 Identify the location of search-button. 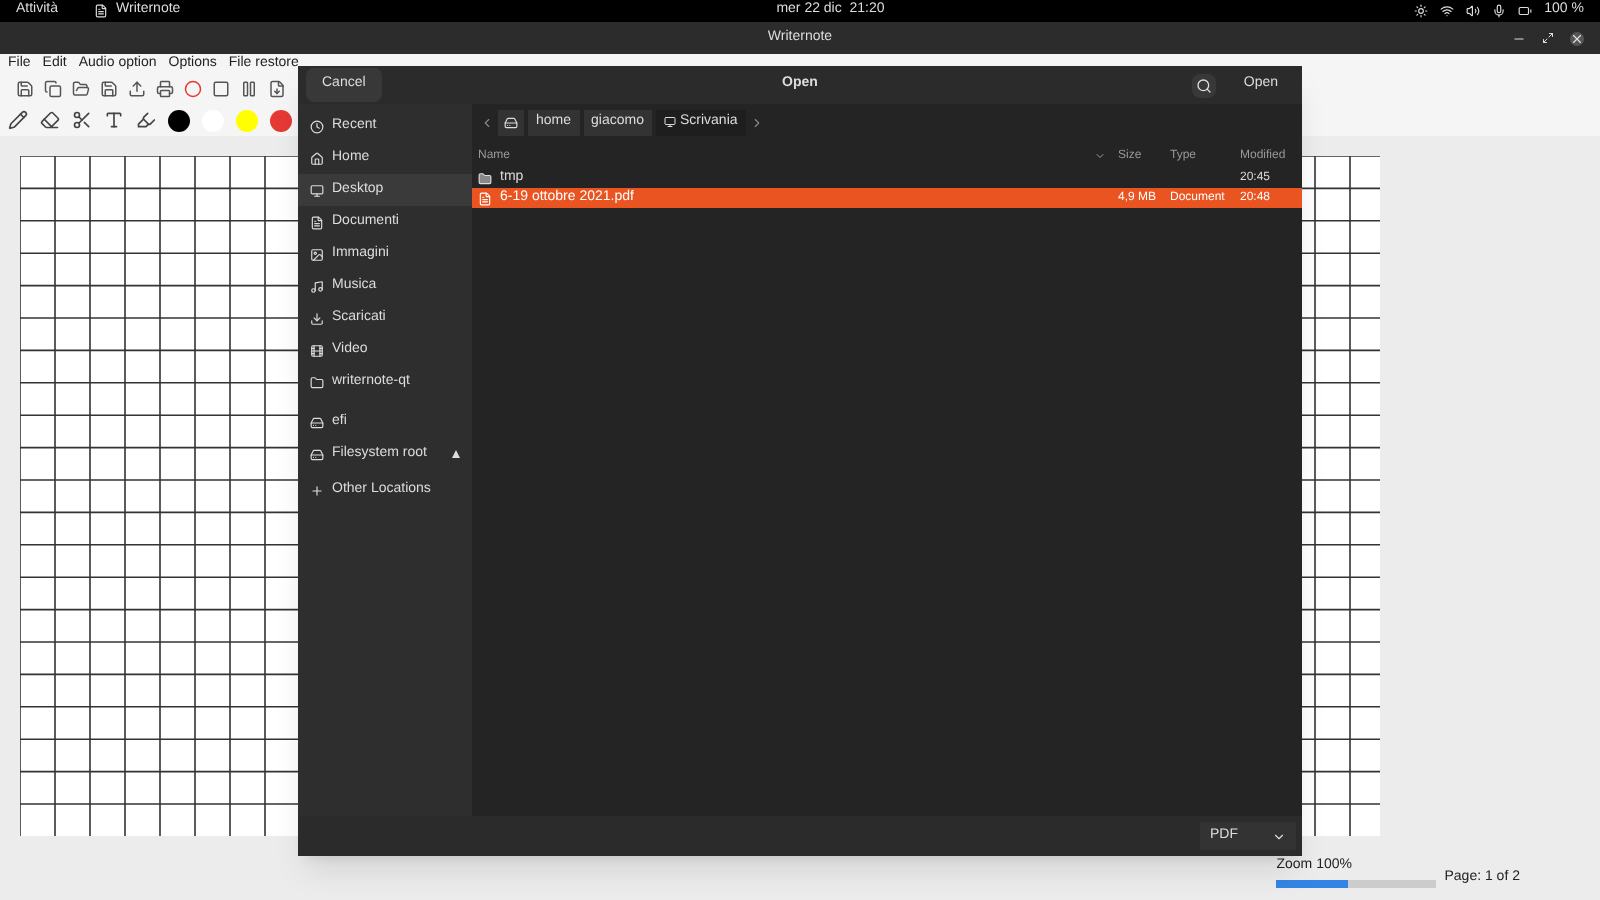
(1203, 85).